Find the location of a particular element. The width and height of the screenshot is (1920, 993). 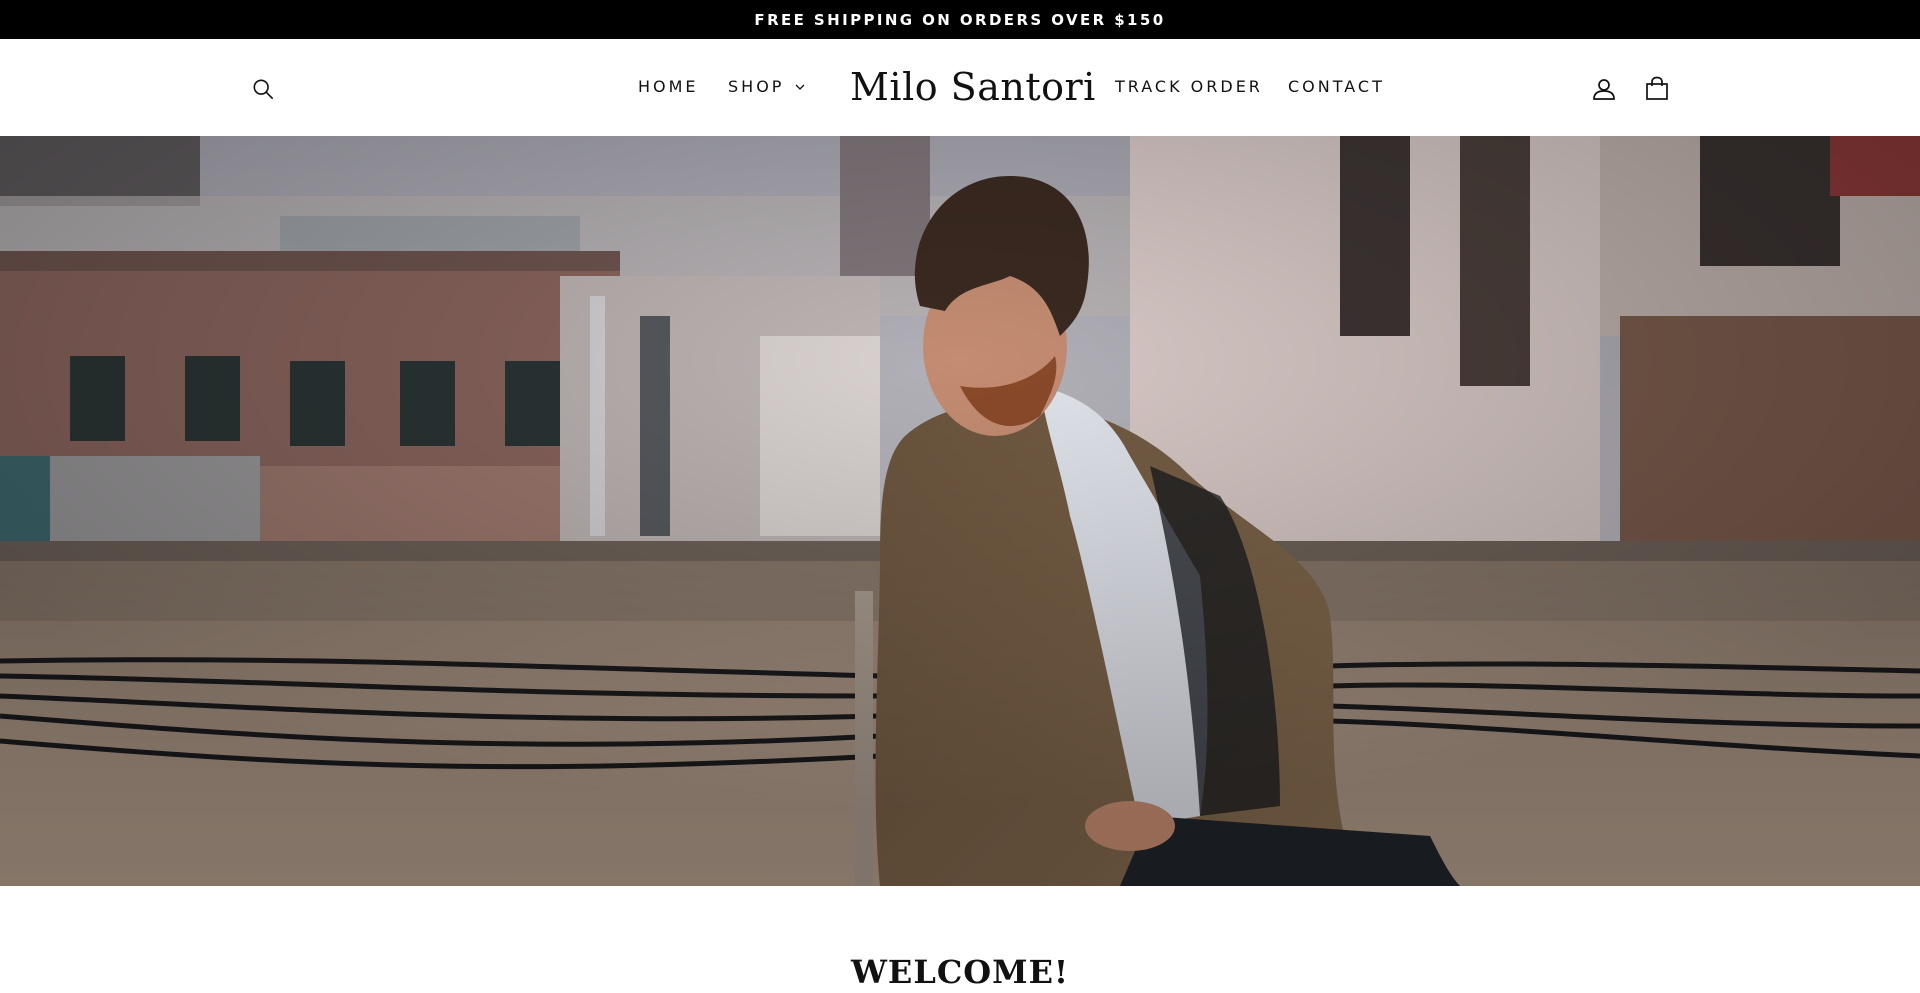

welcome-heading: WELCOME! is located at coordinates (960, 972).